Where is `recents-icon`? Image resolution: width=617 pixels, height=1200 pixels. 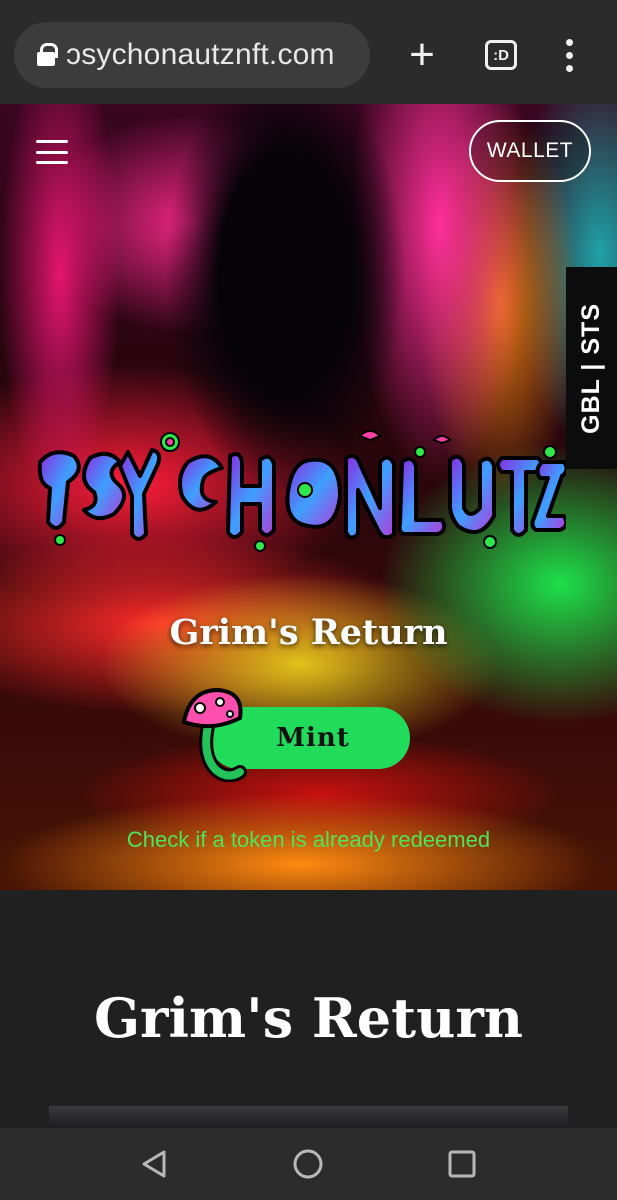 recents-icon is located at coordinates (462, 1164).